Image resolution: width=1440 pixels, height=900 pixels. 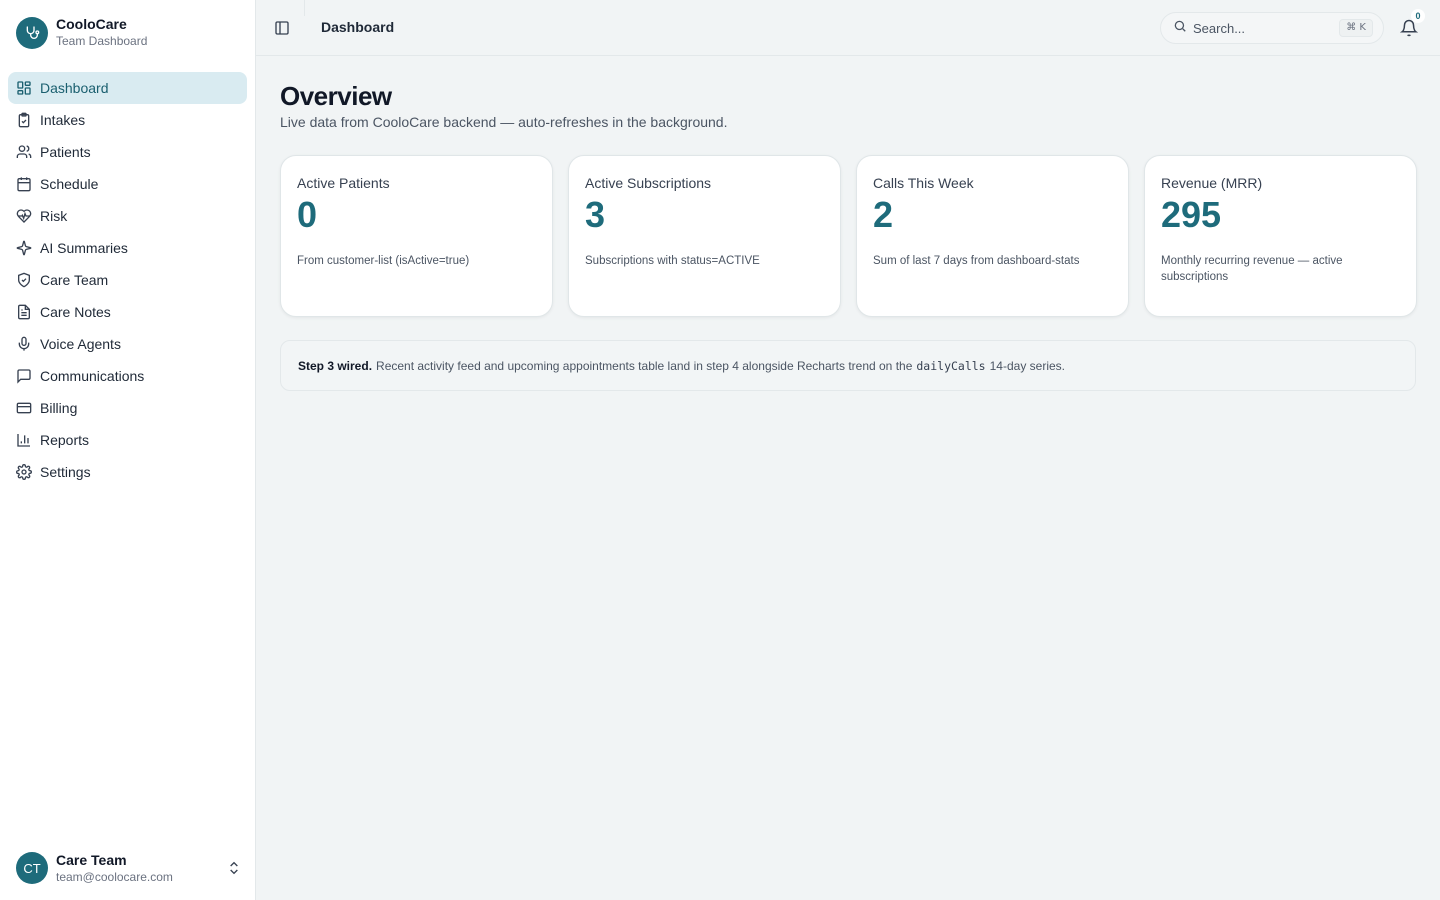 I want to click on sidebar-item-label: Settings, so click(x=65, y=472).